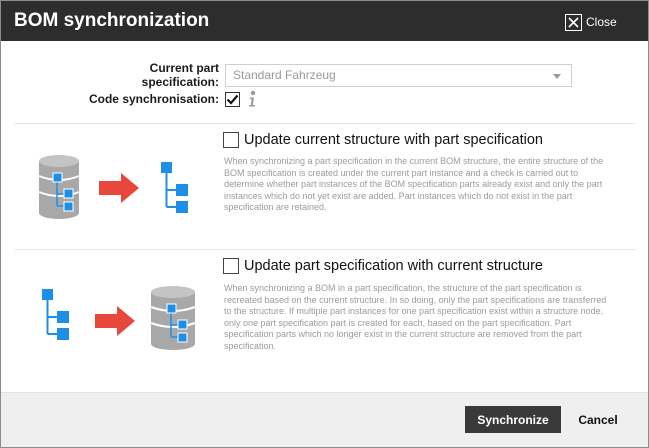 The height and width of the screenshot is (448, 649). Describe the element at coordinates (513, 419) in the screenshot. I see `synchronize-button: Synchronize` at that location.